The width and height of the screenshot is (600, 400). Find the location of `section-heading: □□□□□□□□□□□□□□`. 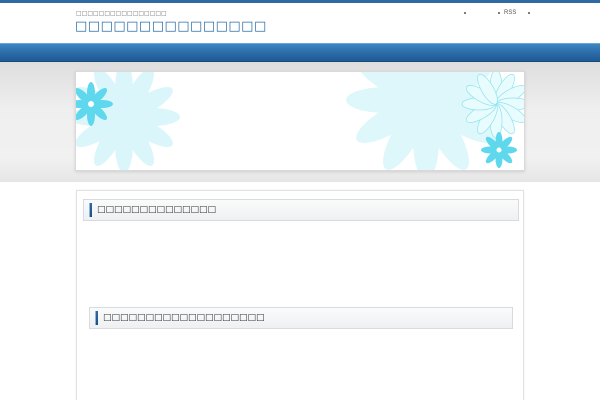

section-heading: □□□□□□□□□□□□□□ is located at coordinates (301, 210).